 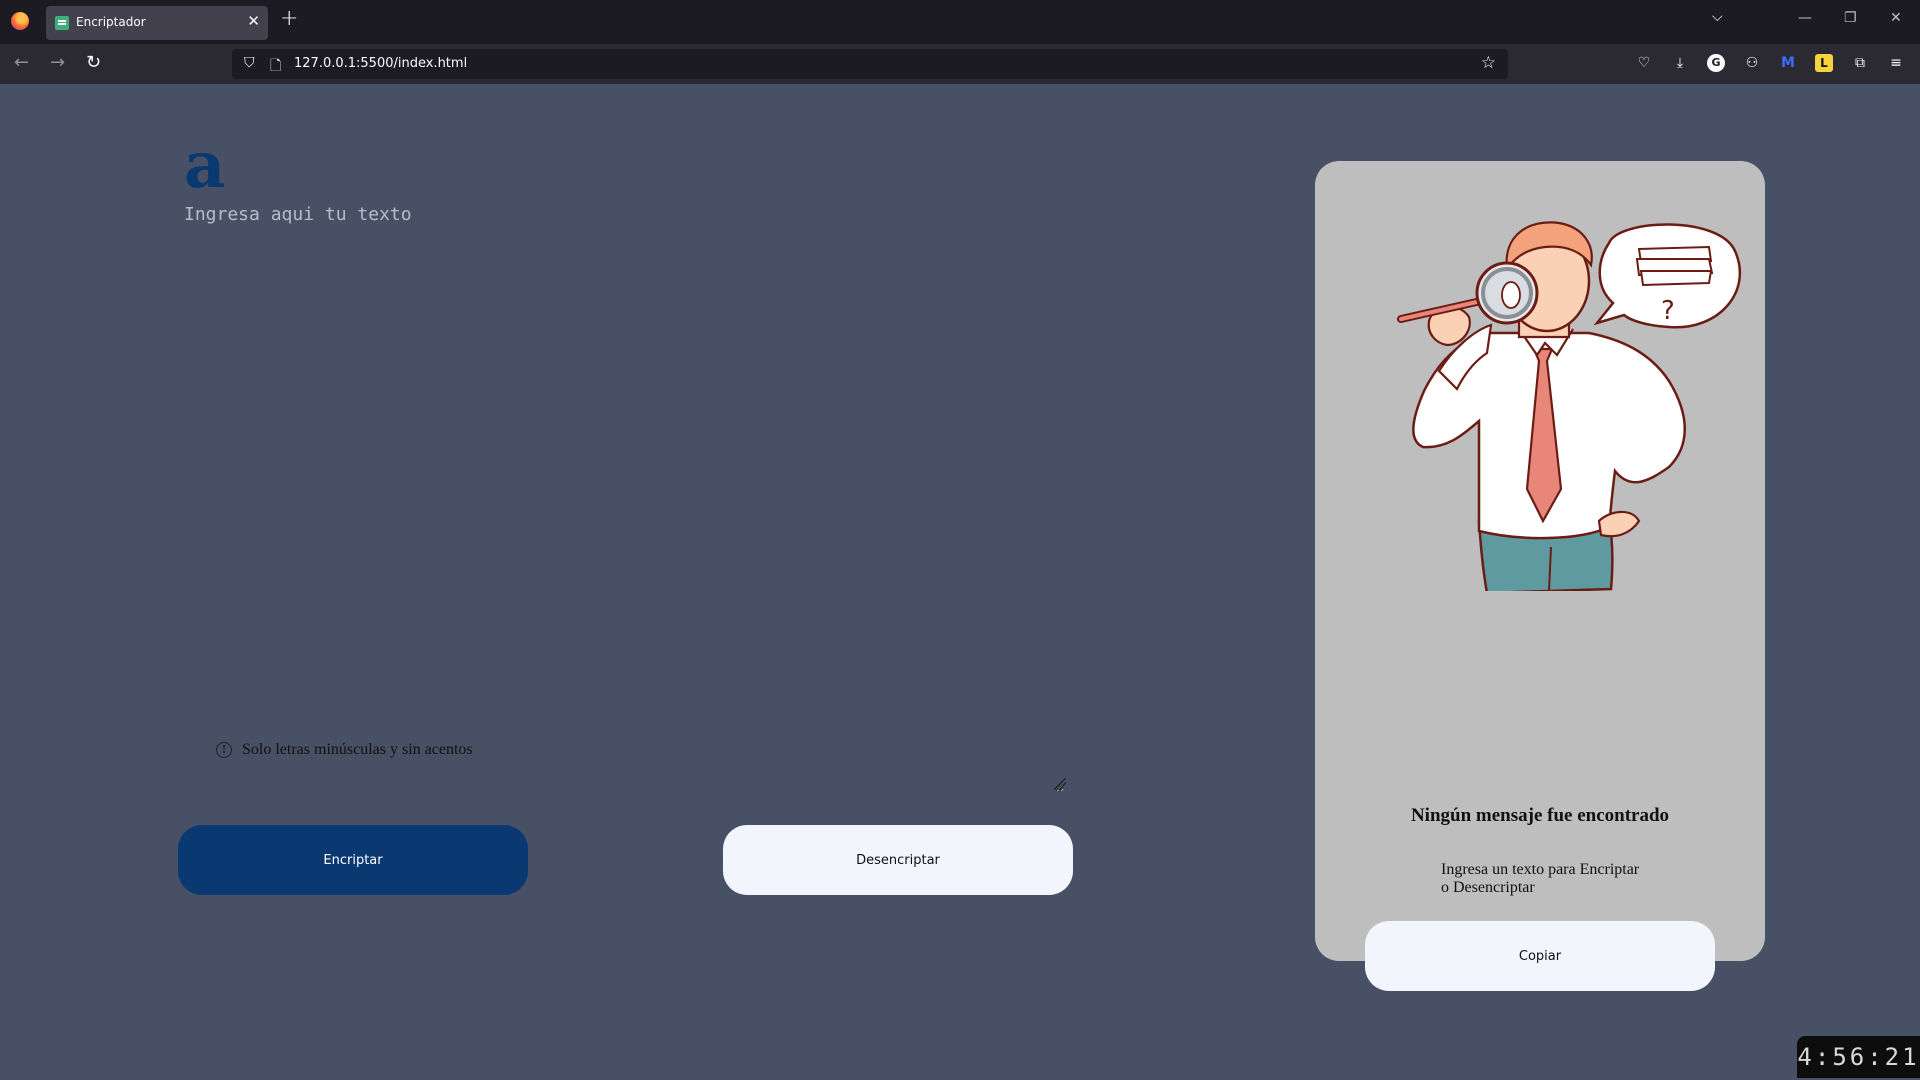 I want to click on input-notice: ! Solo letras minúsculas y sin acentos, so click(x=344, y=750).